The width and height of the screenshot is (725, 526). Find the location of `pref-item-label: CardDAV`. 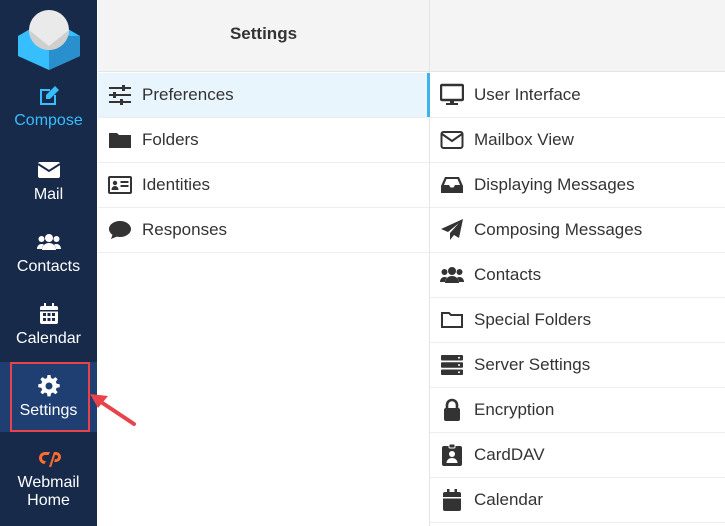

pref-item-label: CardDAV is located at coordinates (509, 454).